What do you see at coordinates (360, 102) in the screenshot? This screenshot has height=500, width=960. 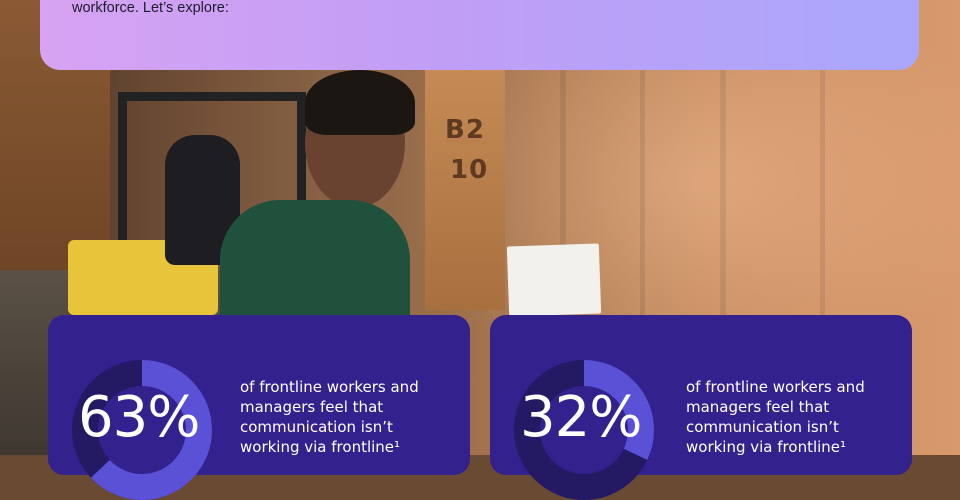 I see `worker-hair` at bounding box center [360, 102].